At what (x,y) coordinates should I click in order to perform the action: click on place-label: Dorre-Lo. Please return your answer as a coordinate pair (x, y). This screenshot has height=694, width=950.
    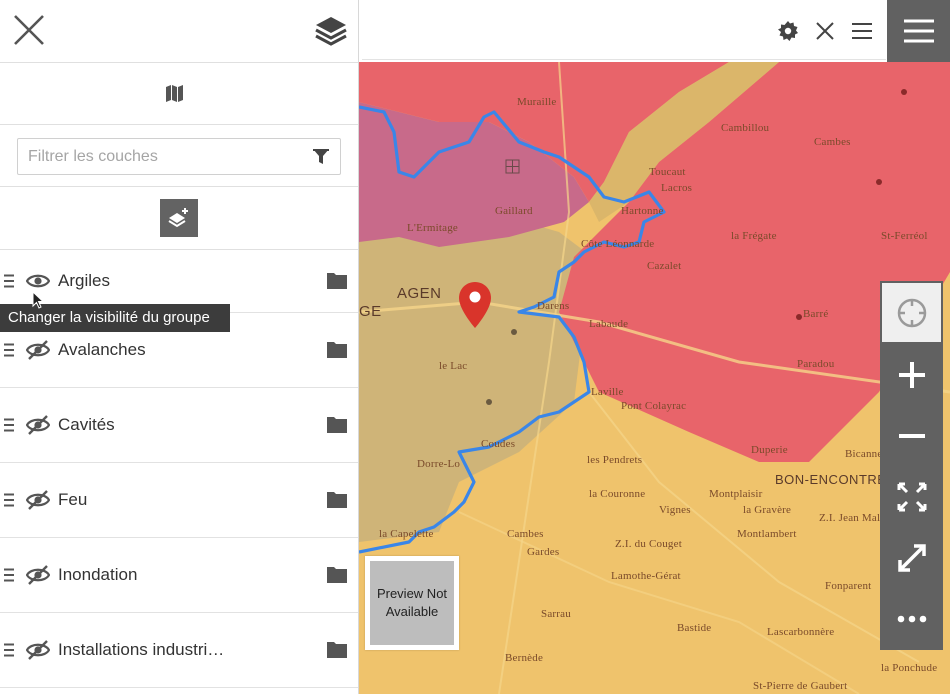
    Looking at the image, I should click on (439, 464).